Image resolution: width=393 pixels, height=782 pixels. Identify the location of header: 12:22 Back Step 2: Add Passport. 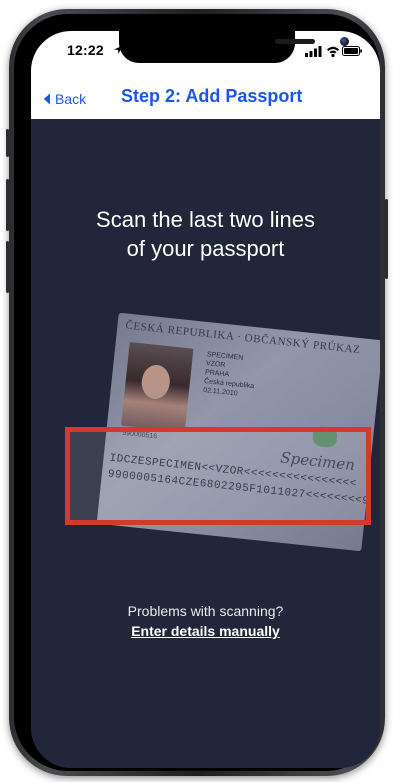
(205, 75).